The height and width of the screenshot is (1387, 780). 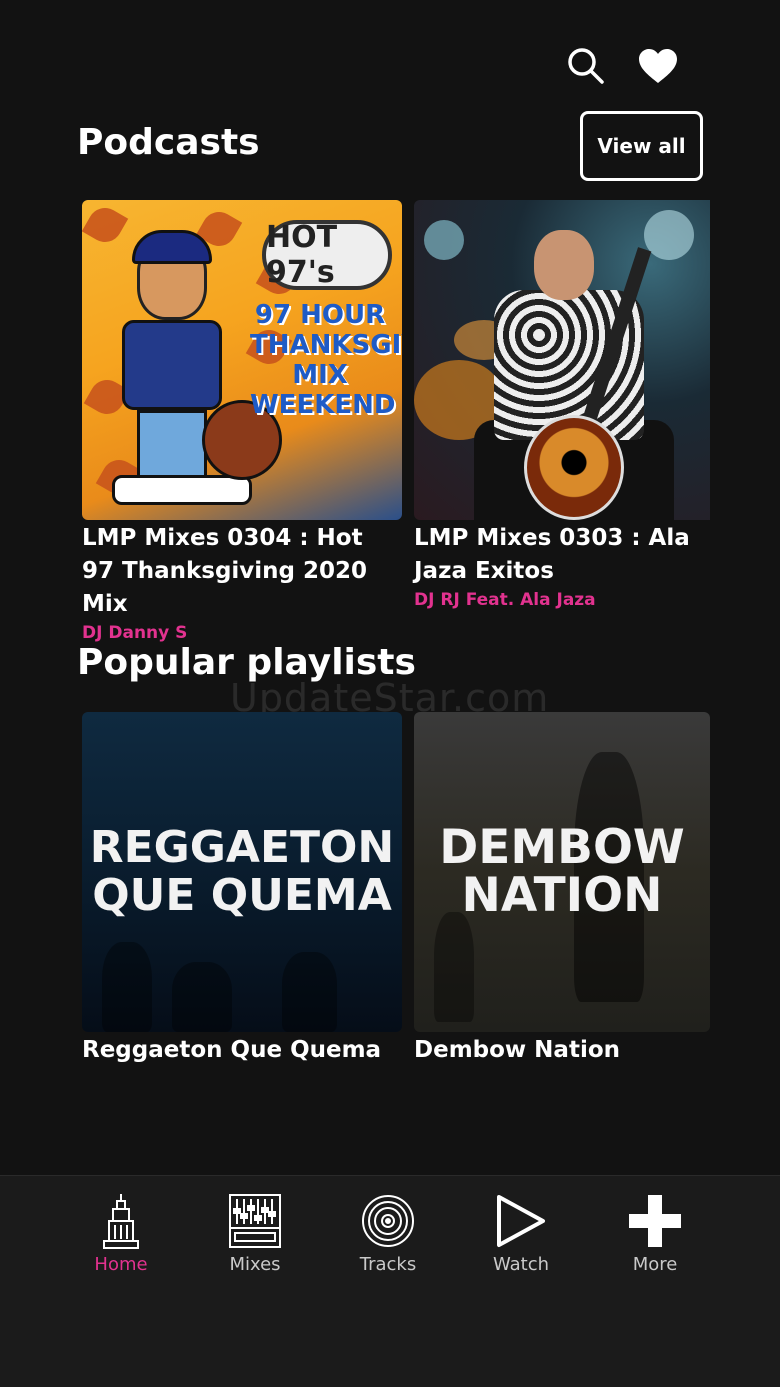 I want to click on nav-more-label: More, so click(x=655, y=1264).